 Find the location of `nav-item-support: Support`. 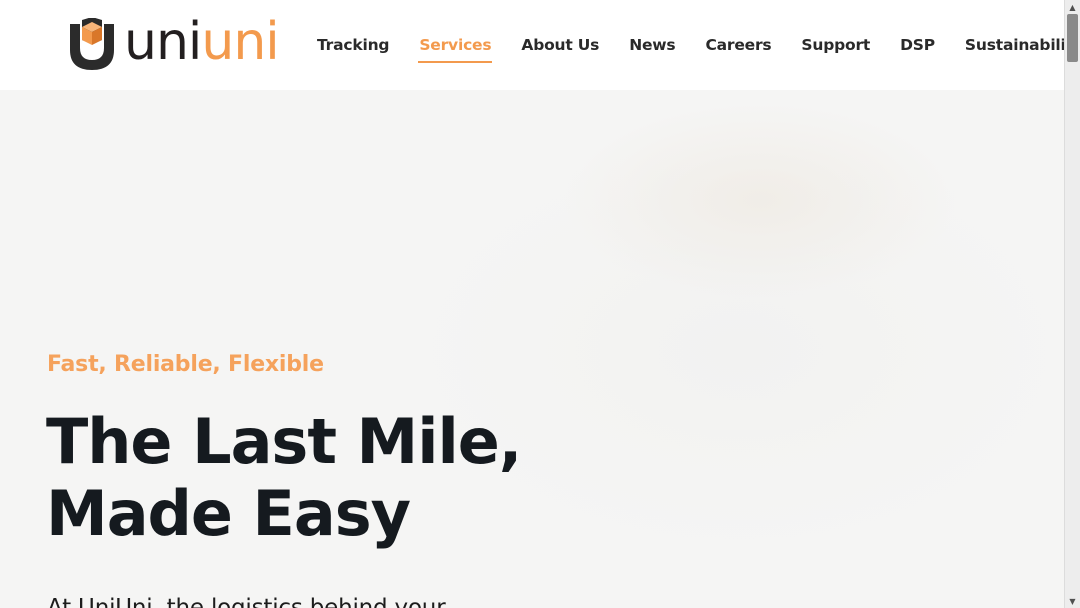

nav-item-support: Support is located at coordinates (835, 45).